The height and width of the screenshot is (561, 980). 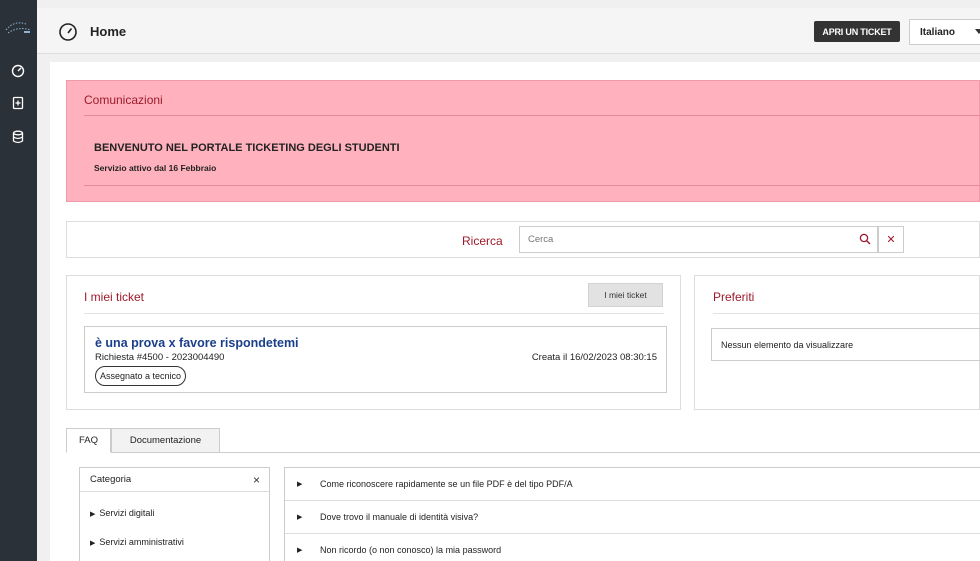 I want to click on communications-title: Comunicazioni, so click(x=123, y=100).